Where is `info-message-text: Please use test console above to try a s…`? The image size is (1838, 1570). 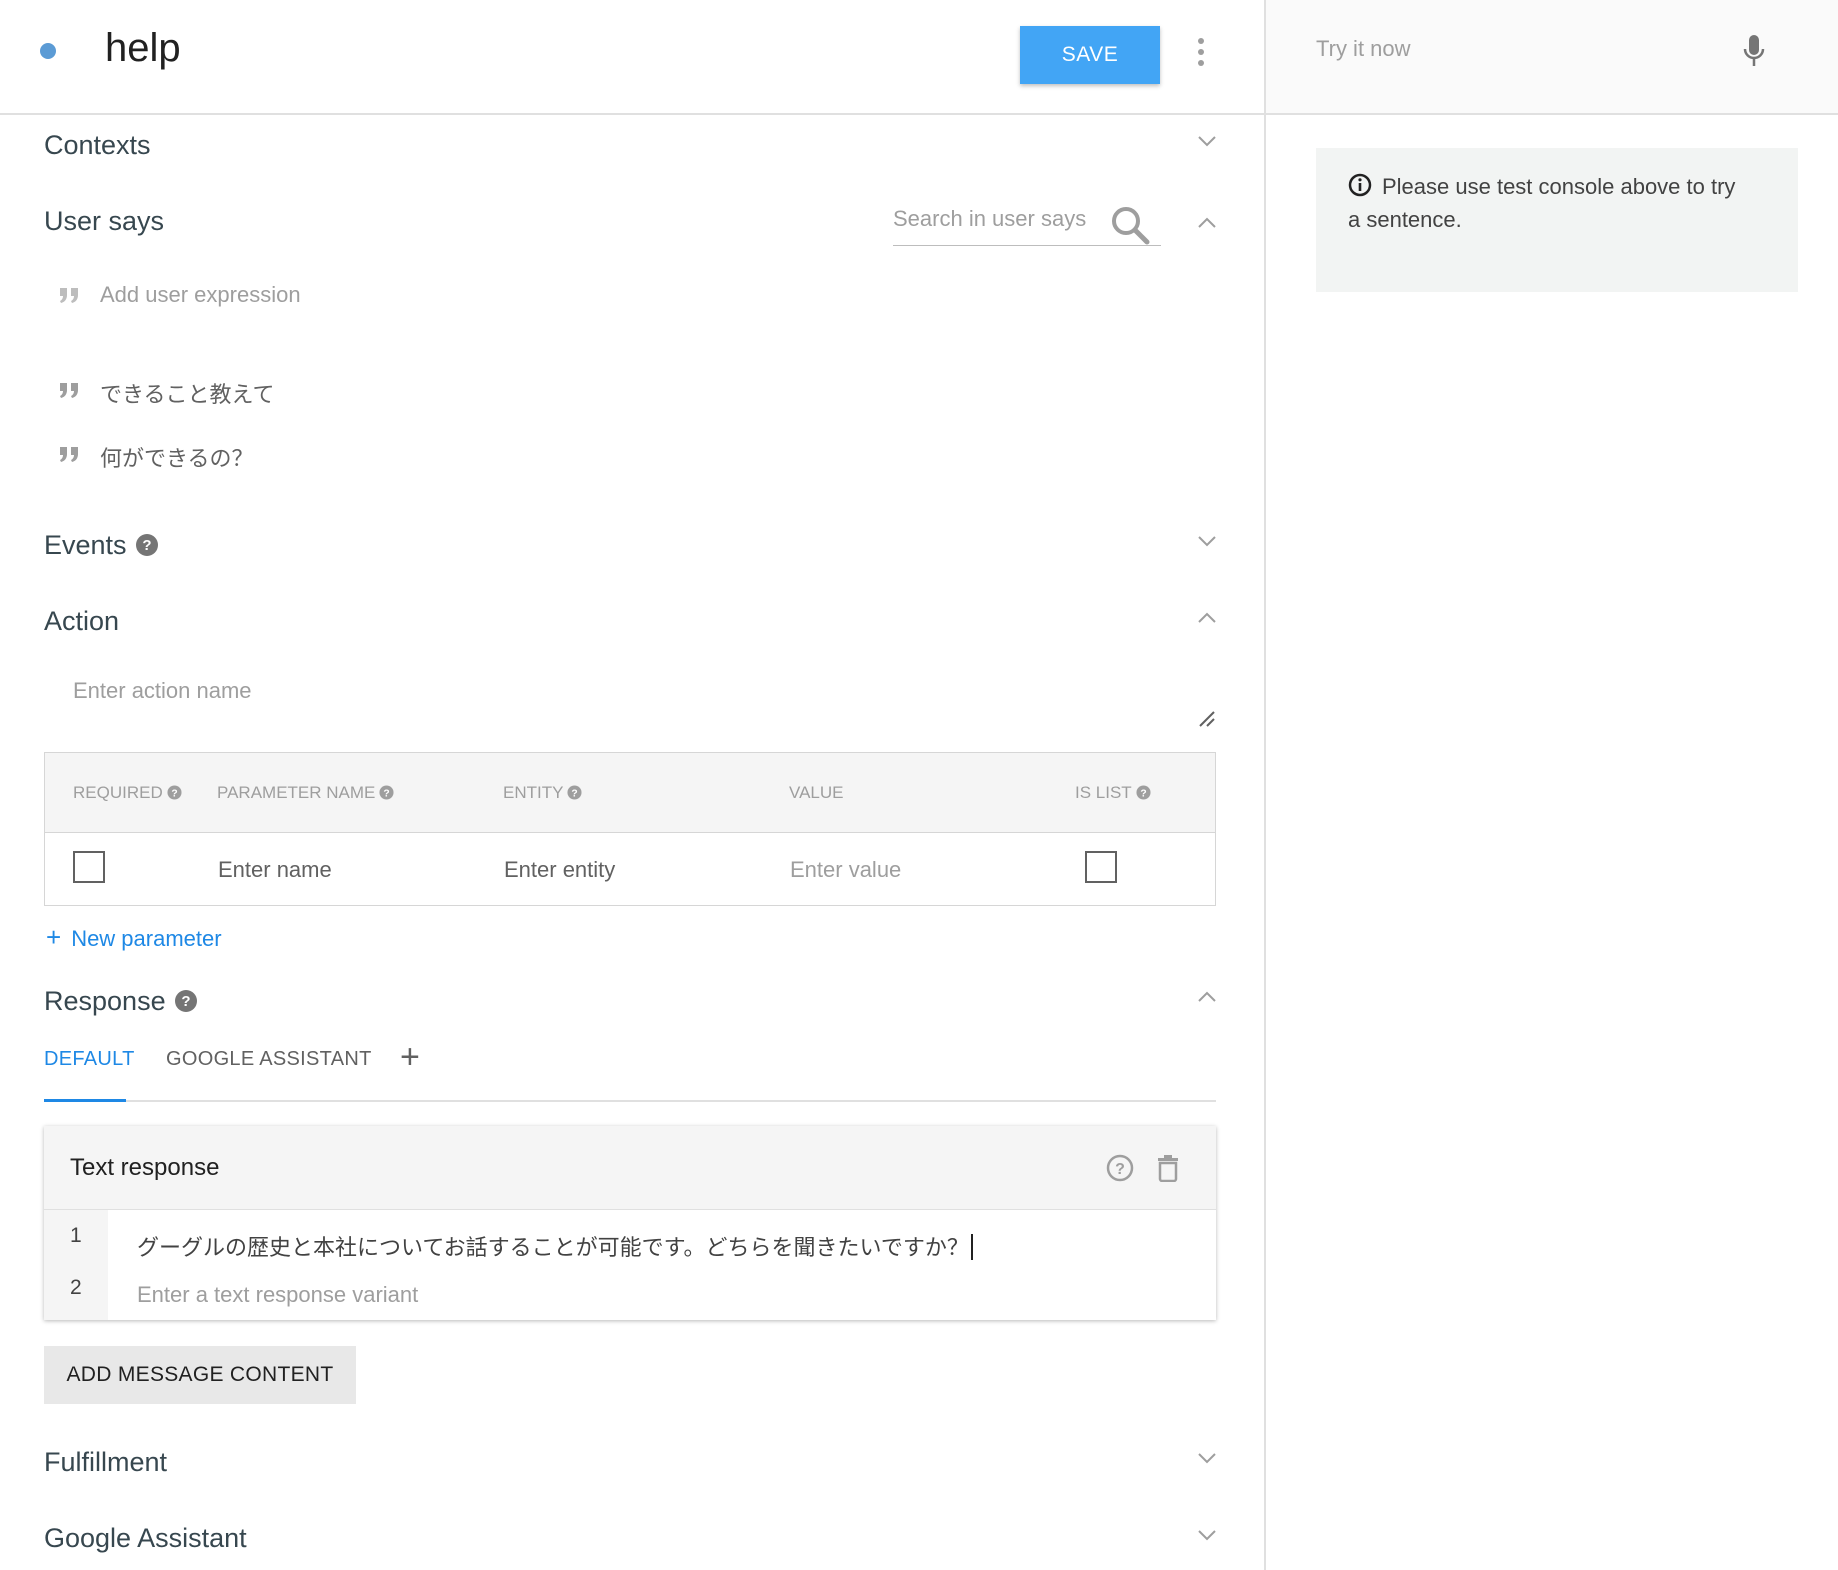 info-message-text: Please use test console above to try a s… is located at coordinates (1542, 203).